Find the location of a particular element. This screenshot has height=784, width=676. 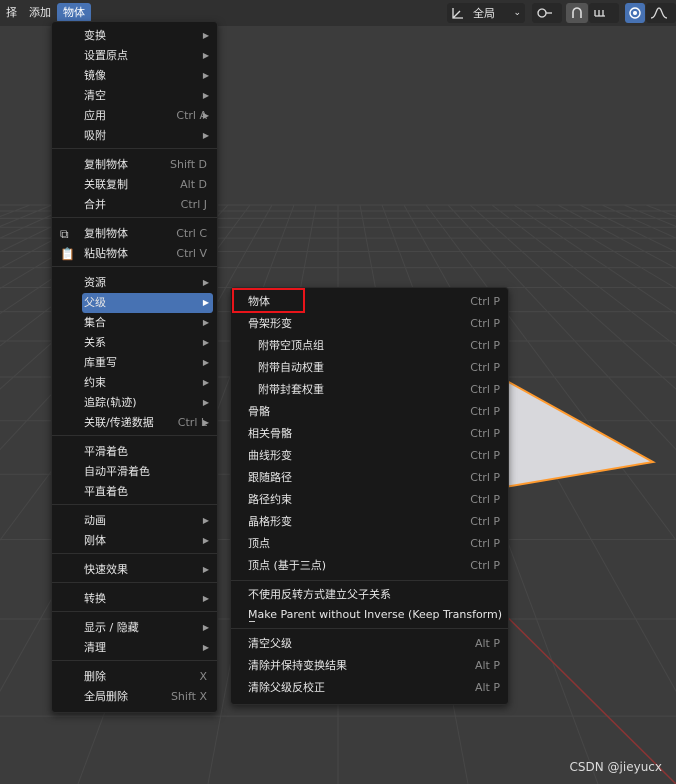

object-menu-item: 约束 ▶ is located at coordinates (147, 383).